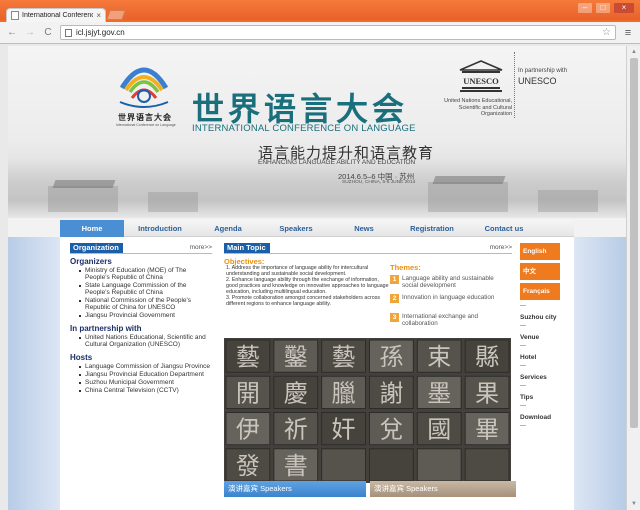 This screenshot has height=510, width=640. I want to click on type-character: 果, so click(487, 393).